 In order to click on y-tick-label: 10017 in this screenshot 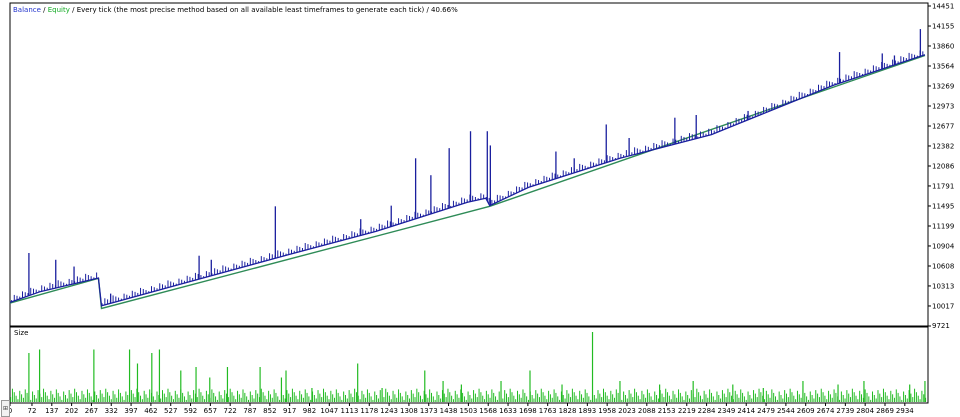, I will do `click(943, 306)`.